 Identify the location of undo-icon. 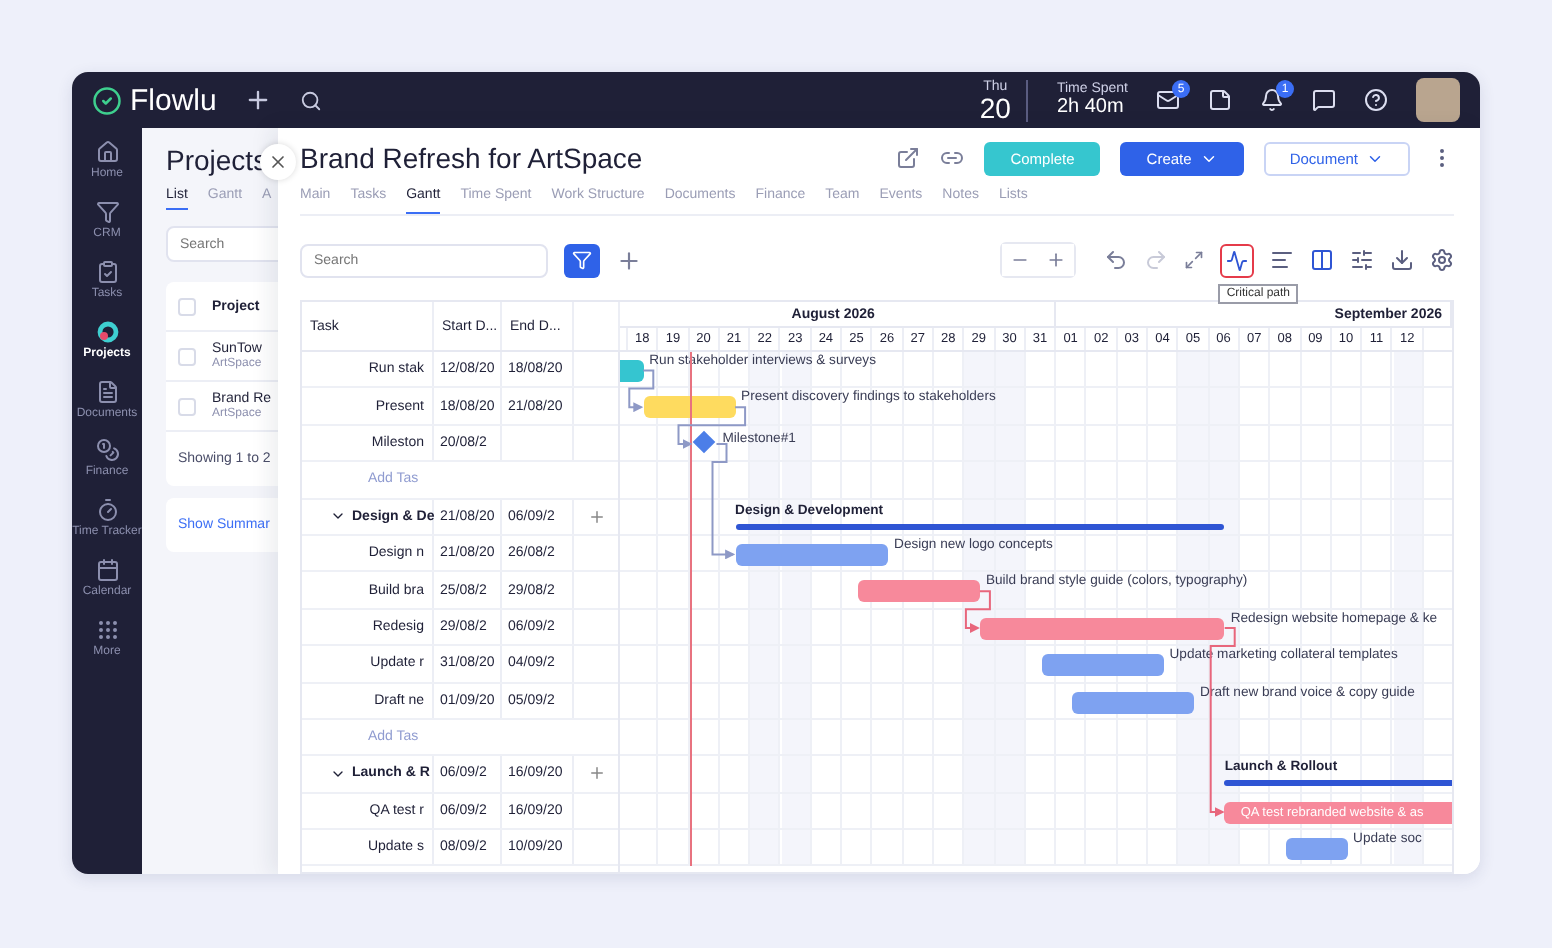
(1116, 260).